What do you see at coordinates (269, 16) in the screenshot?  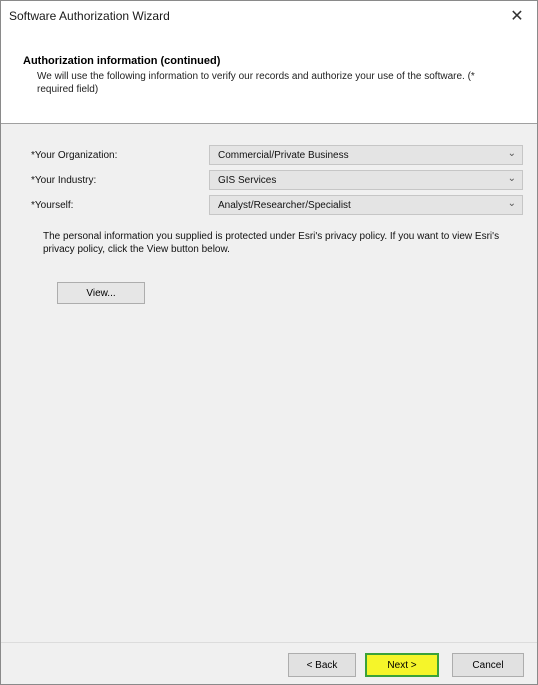 I see `title-bar: Software Authorization Wizard ✕` at bounding box center [269, 16].